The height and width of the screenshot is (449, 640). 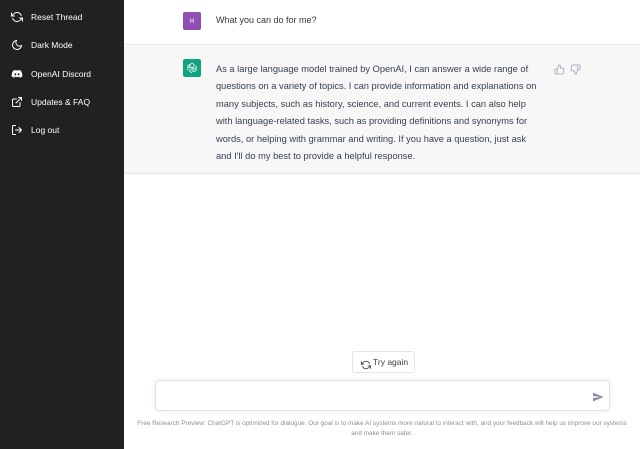 I want to click on sidebar-item-label: Dark Mode, so click(x=52, y=45).